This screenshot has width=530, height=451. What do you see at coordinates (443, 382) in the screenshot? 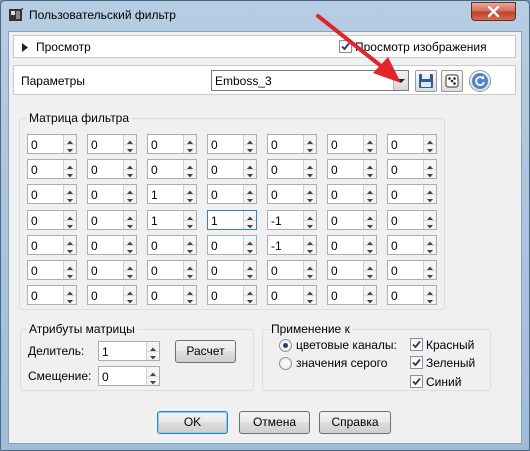
I see `blue-channel-label: Синий` at bounding box center [443, 382].